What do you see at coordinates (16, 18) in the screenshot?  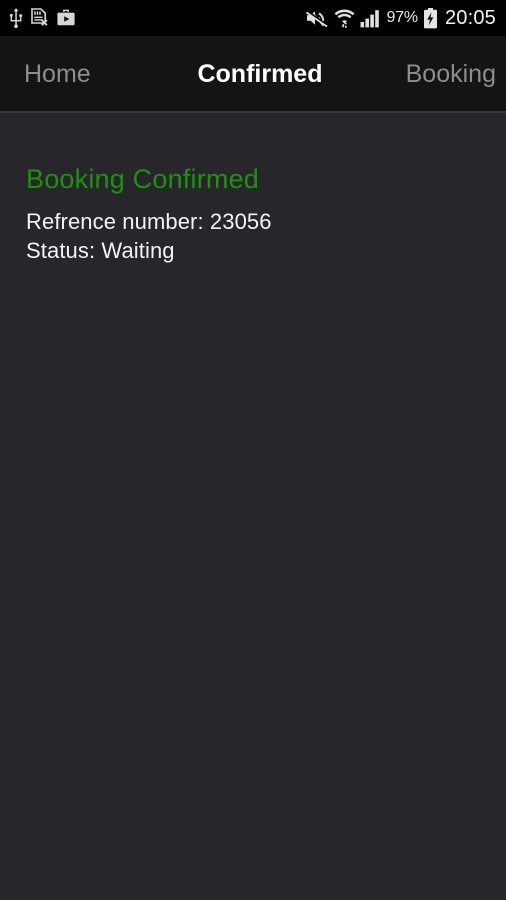 I see `usb-icon` at bounding box center [16, 18].